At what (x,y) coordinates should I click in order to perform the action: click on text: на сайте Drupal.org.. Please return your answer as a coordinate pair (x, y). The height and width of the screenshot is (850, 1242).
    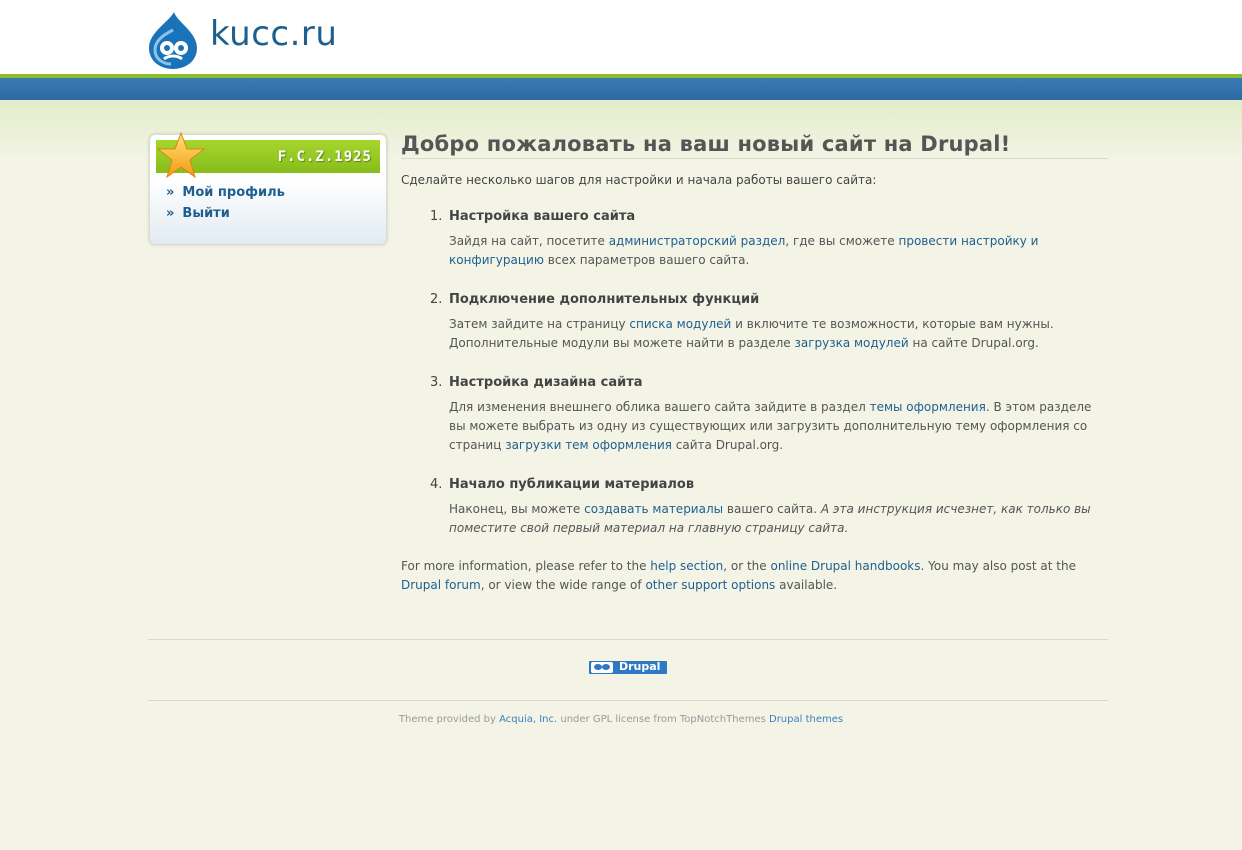
    Looking at the image, I should click on (973, 343).